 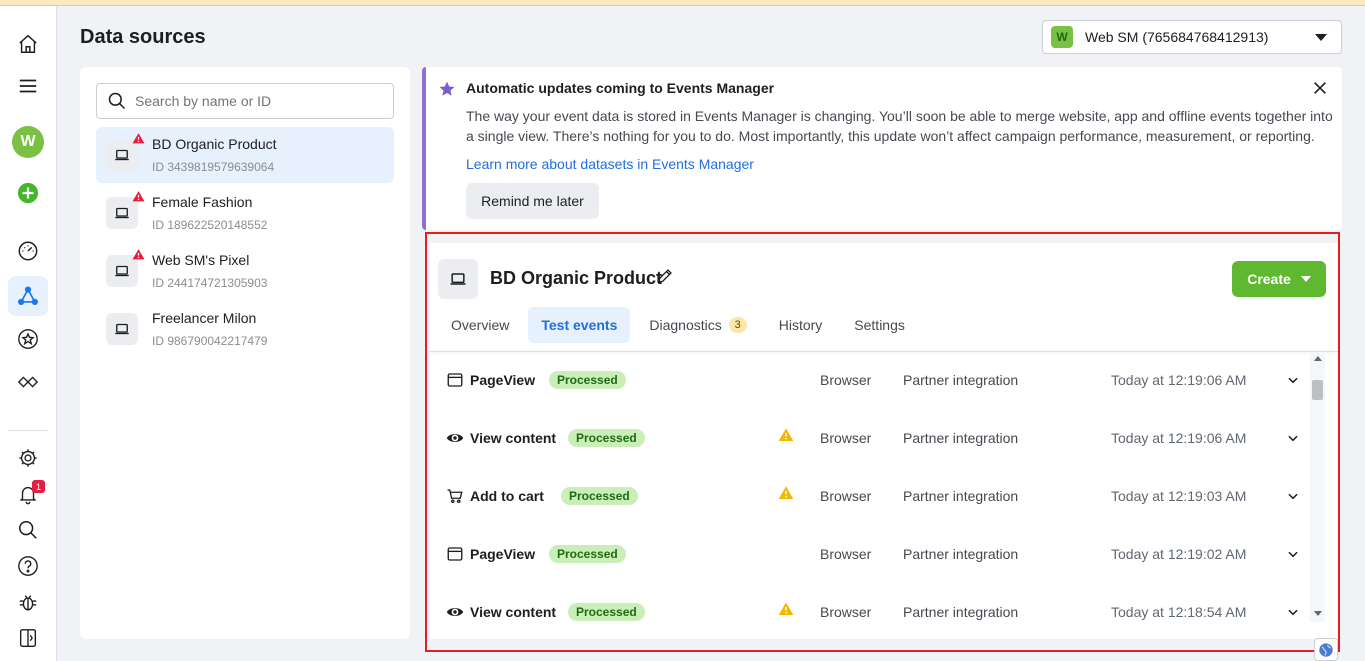 I want to click on close-icon, so click(x=1320, y=88).